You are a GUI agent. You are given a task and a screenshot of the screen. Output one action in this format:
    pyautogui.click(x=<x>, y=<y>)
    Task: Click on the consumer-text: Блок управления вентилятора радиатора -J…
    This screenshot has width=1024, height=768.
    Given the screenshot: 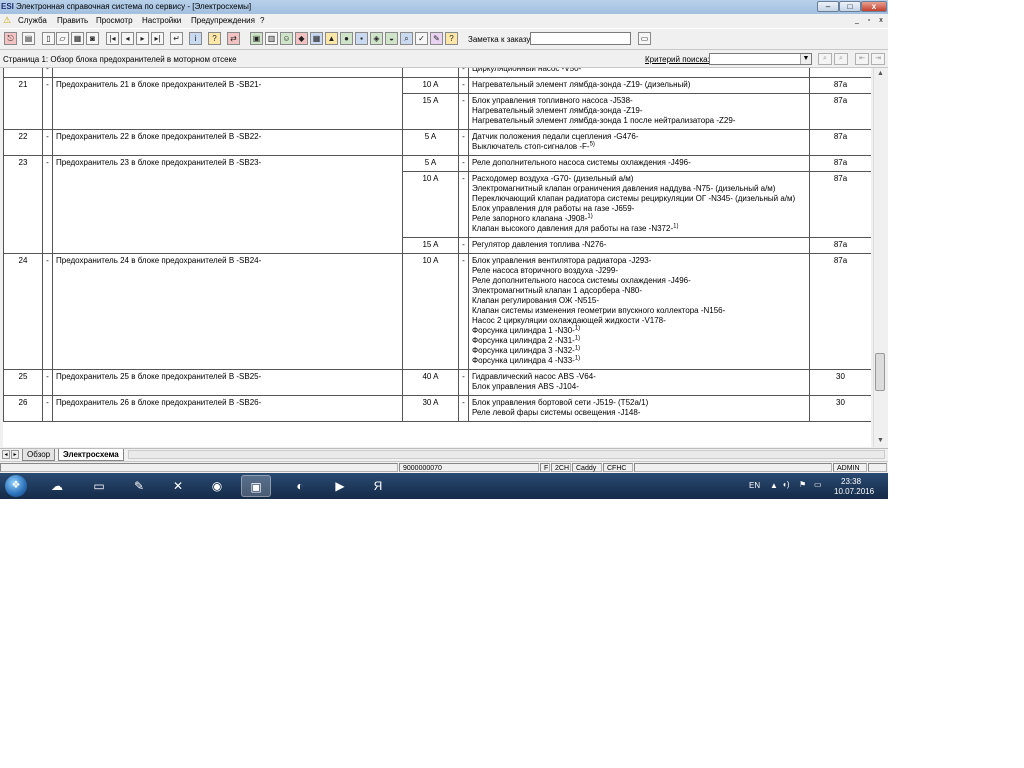 What is the action you would take?
    pyautogui.click(x=562, y=260)
    